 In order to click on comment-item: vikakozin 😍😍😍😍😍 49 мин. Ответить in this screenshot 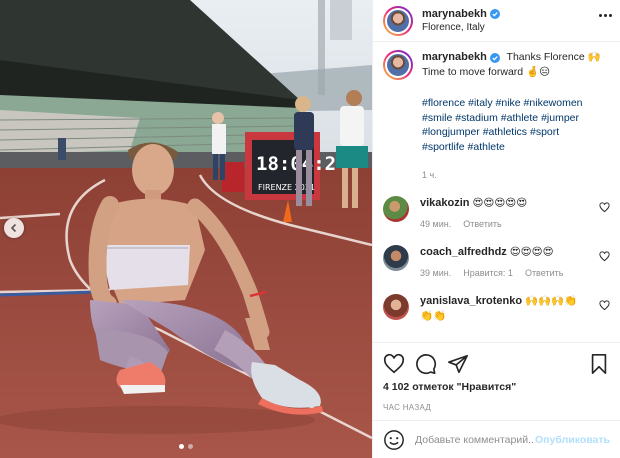, I will do `click(496, 214)`.